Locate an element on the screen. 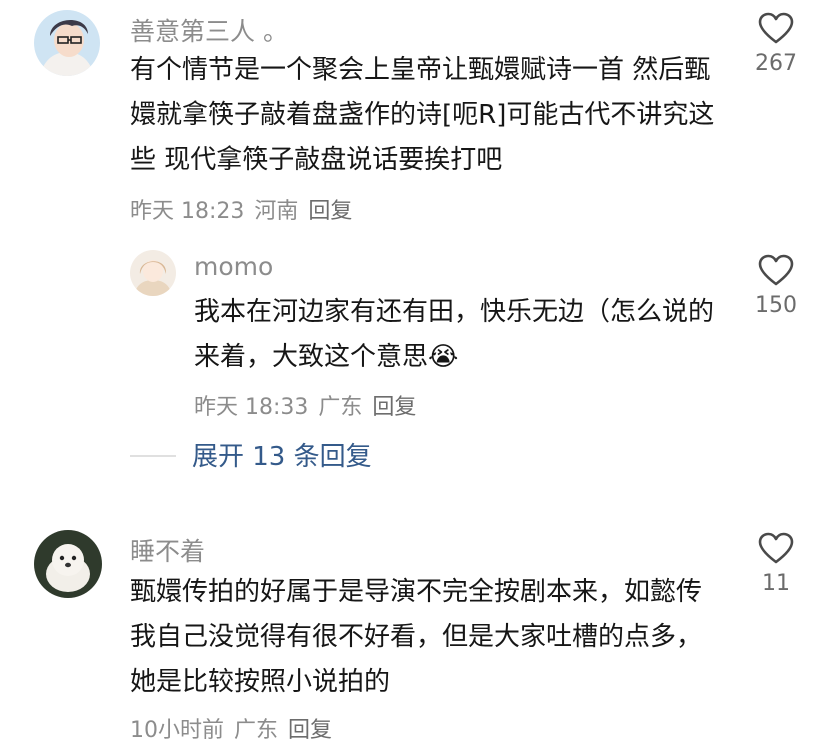 Image resolution: width=828 pixels, height=748 pixels. comment-username: 善意第三人 。 is located at coordinates (209, 30).